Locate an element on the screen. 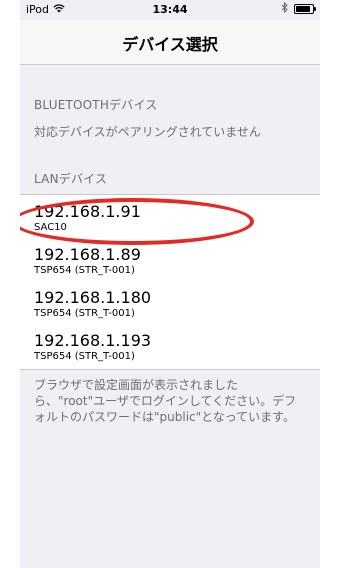 This screenshot has width=340, height=568. page-title: デバイス選択 is located at coordinates (170, 44).